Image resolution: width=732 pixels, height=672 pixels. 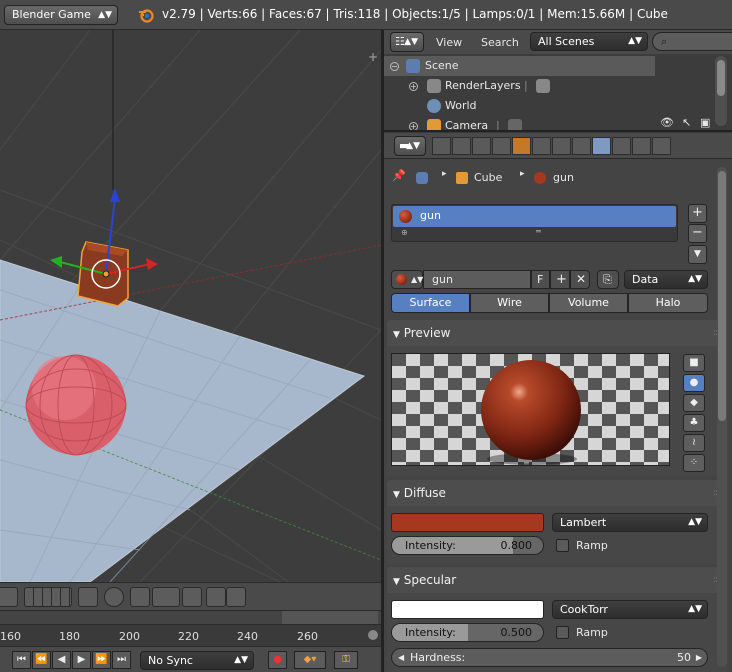 I want to click on unlink-material-button: ✕, so click(x=580, y=279).